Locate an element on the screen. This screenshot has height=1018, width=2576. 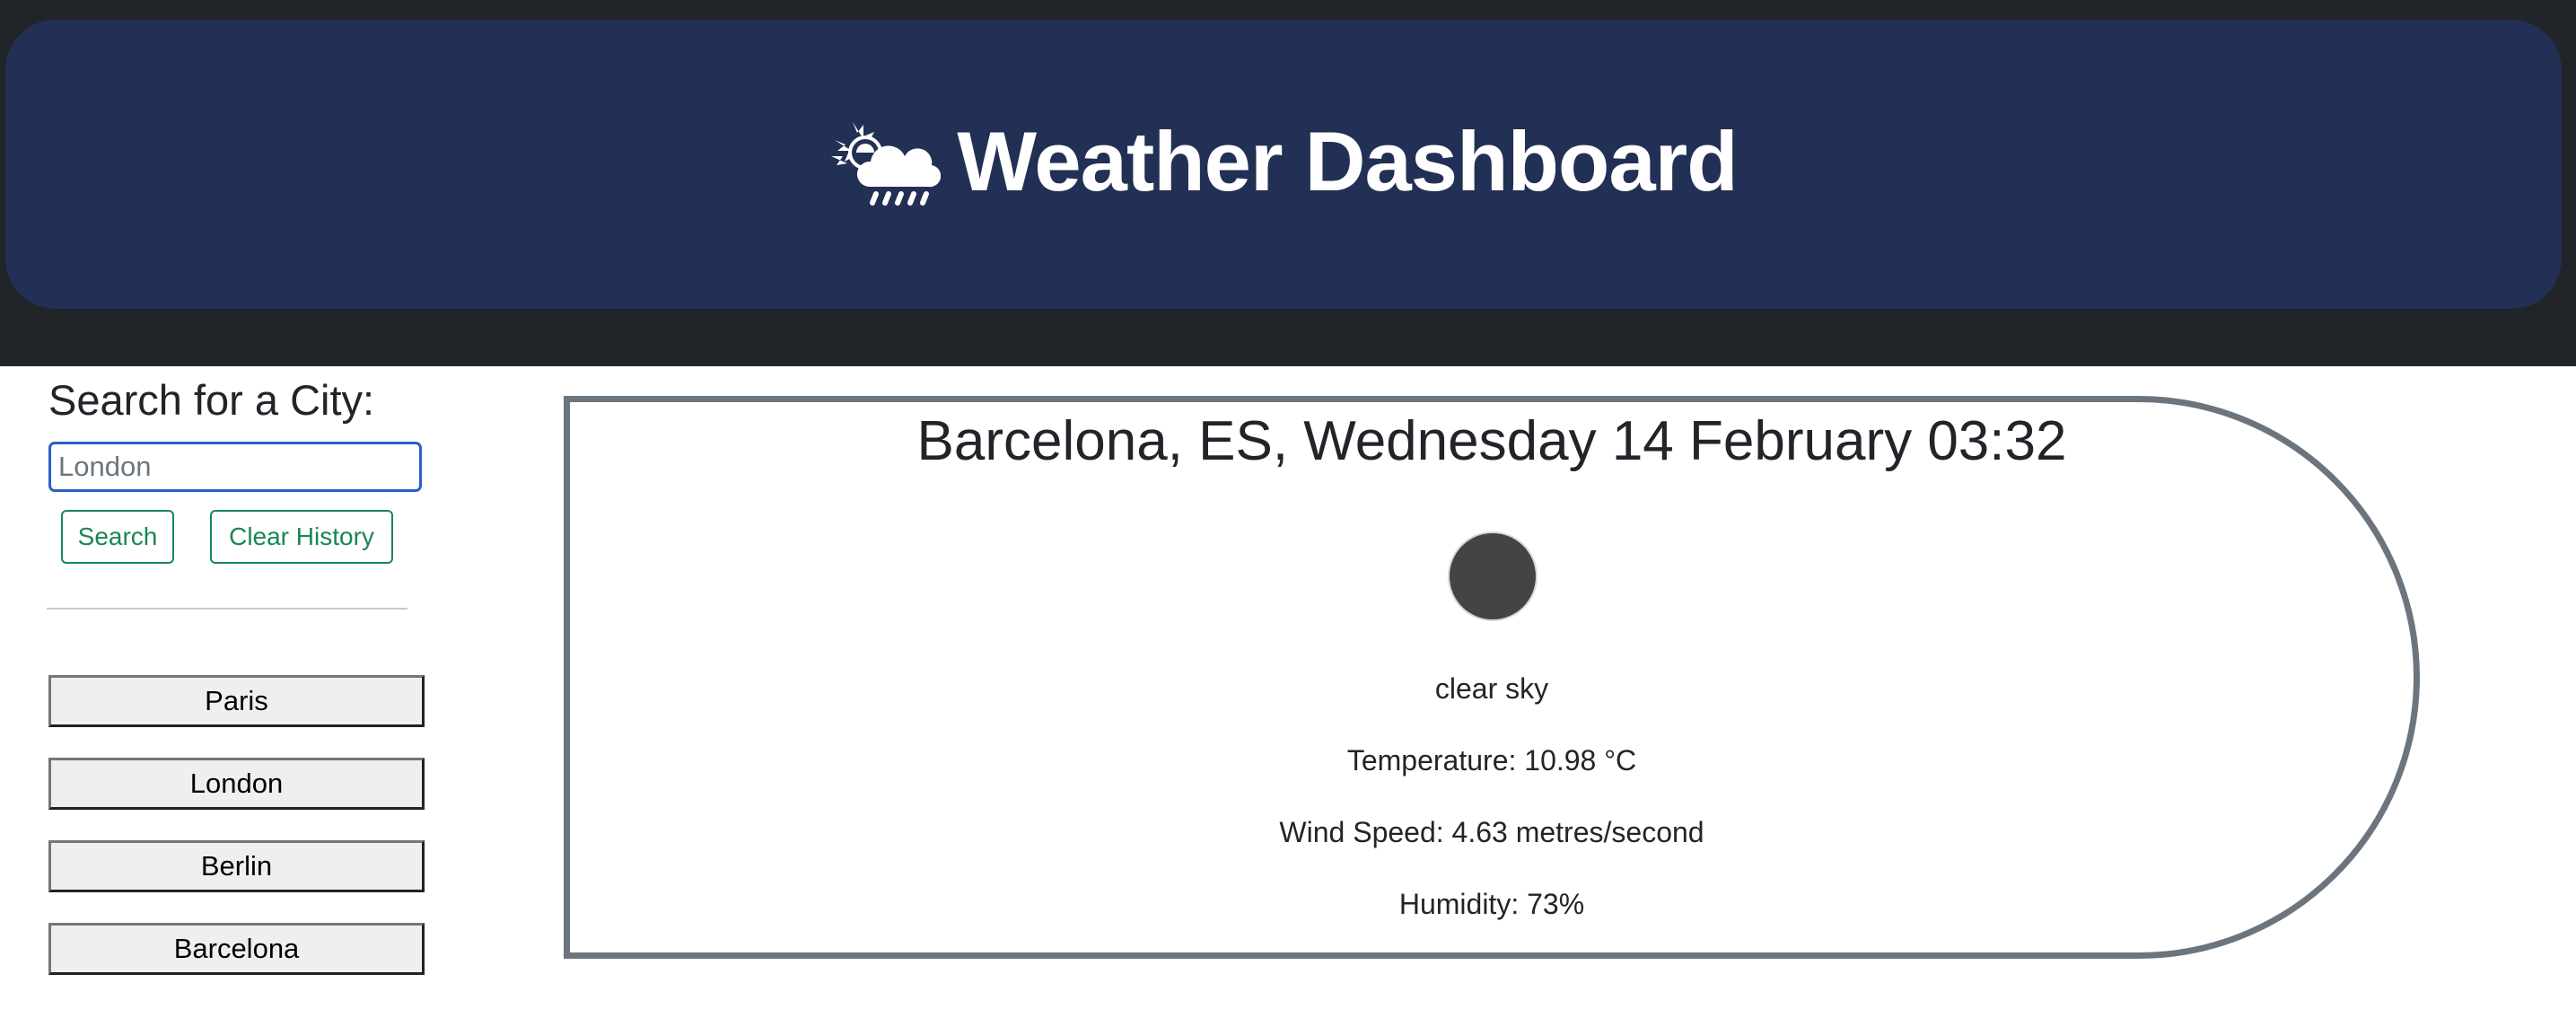
temperature-reading: Temperature: 10.98 °C is located at coordinates (1491, 760).